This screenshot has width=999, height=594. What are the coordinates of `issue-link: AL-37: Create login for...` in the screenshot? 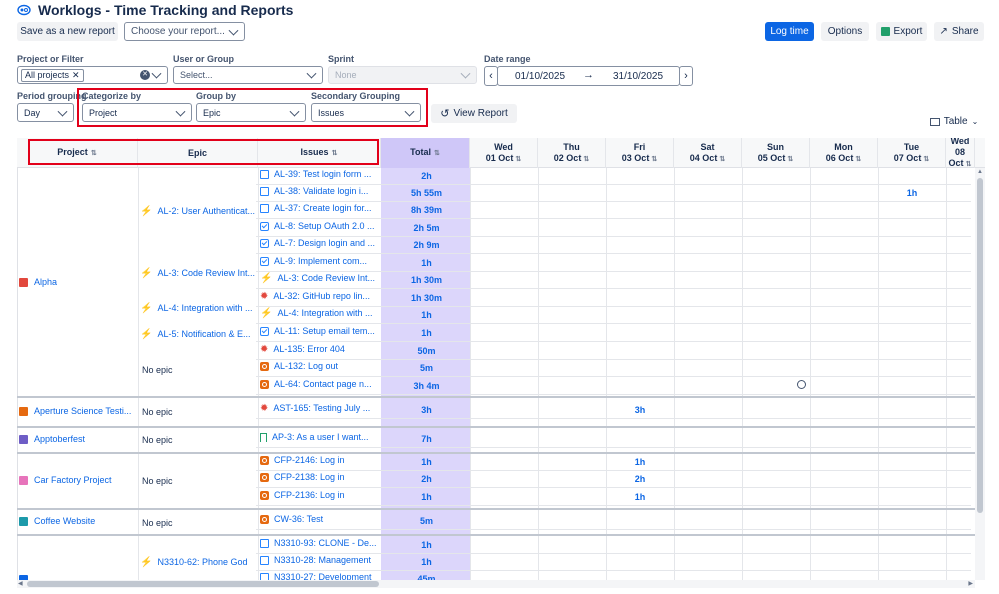 It's located at (316, 208).